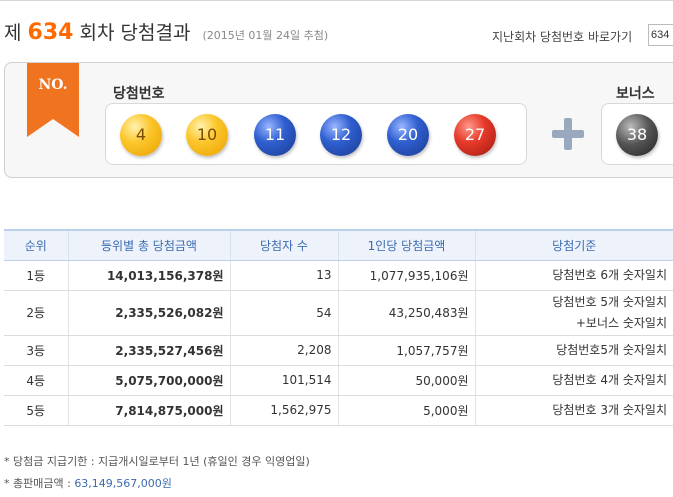  What do you see at coordinates (408, 135) in the screenshot?
I see `ball-5: 20` at bounding box center [408, 135].